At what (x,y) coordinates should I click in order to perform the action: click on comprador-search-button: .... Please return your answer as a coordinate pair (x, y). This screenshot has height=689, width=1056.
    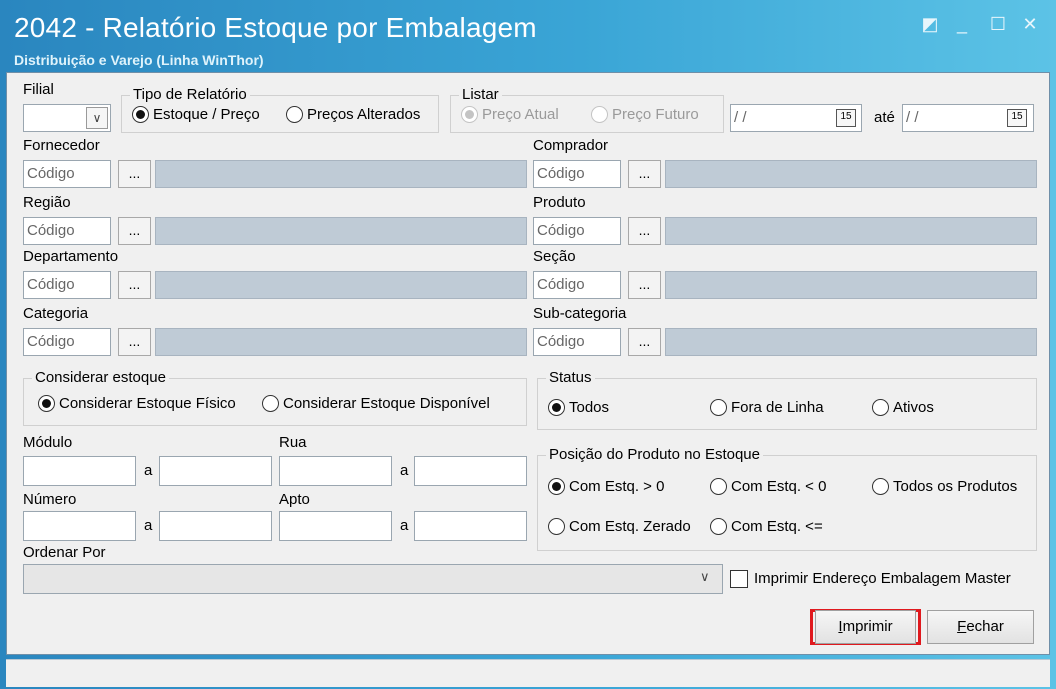
    Looking at the image, I should click on (644, 174).